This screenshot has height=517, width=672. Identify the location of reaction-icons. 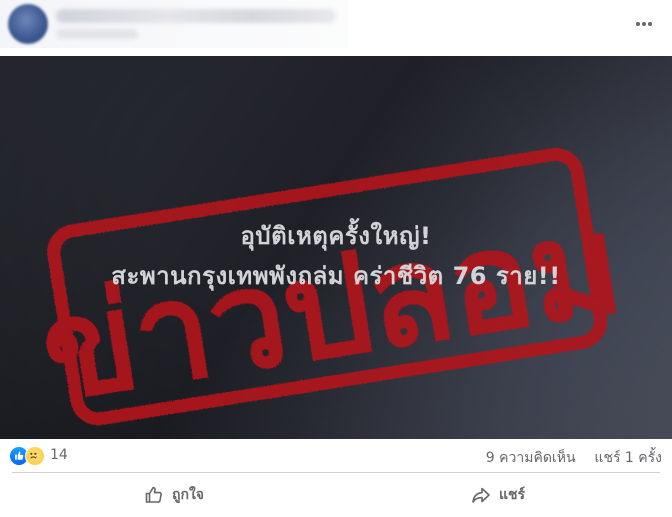
(29, 456).